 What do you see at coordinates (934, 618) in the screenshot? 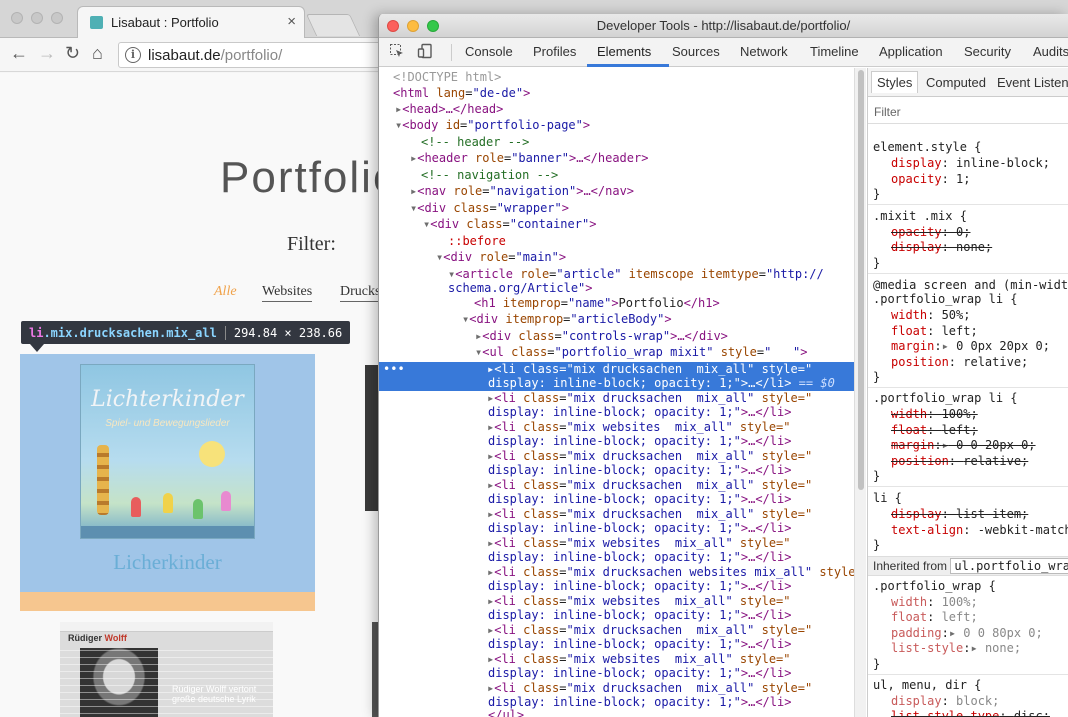
I see `css-property-inherited: float: left;` at bounding box center [934, 618].